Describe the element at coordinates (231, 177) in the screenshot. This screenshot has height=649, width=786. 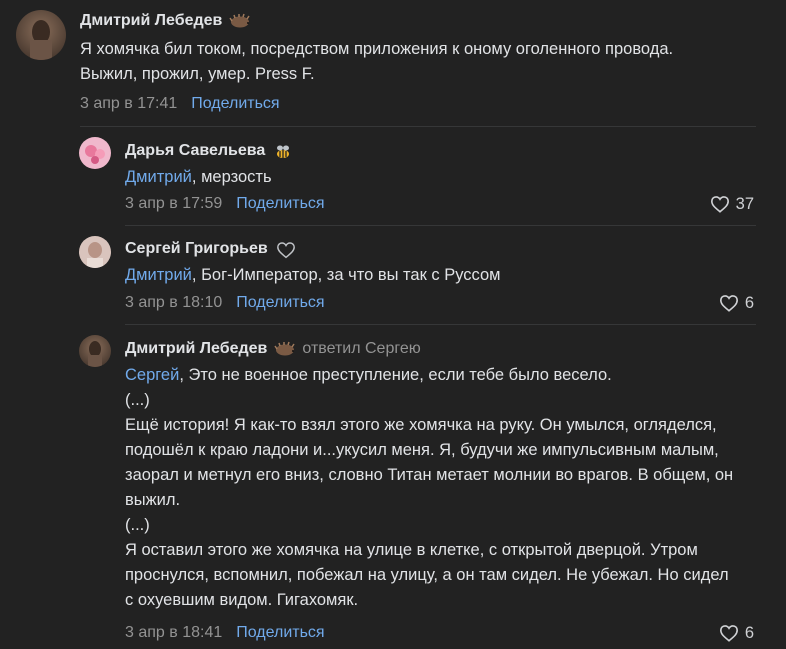
I see `comment-body: , мерзость` at that location.